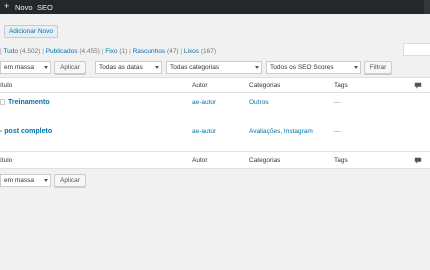 Image resolution: width=430 pixels, height=270 pixels. I want to click on header-divider, so click(215, 92).